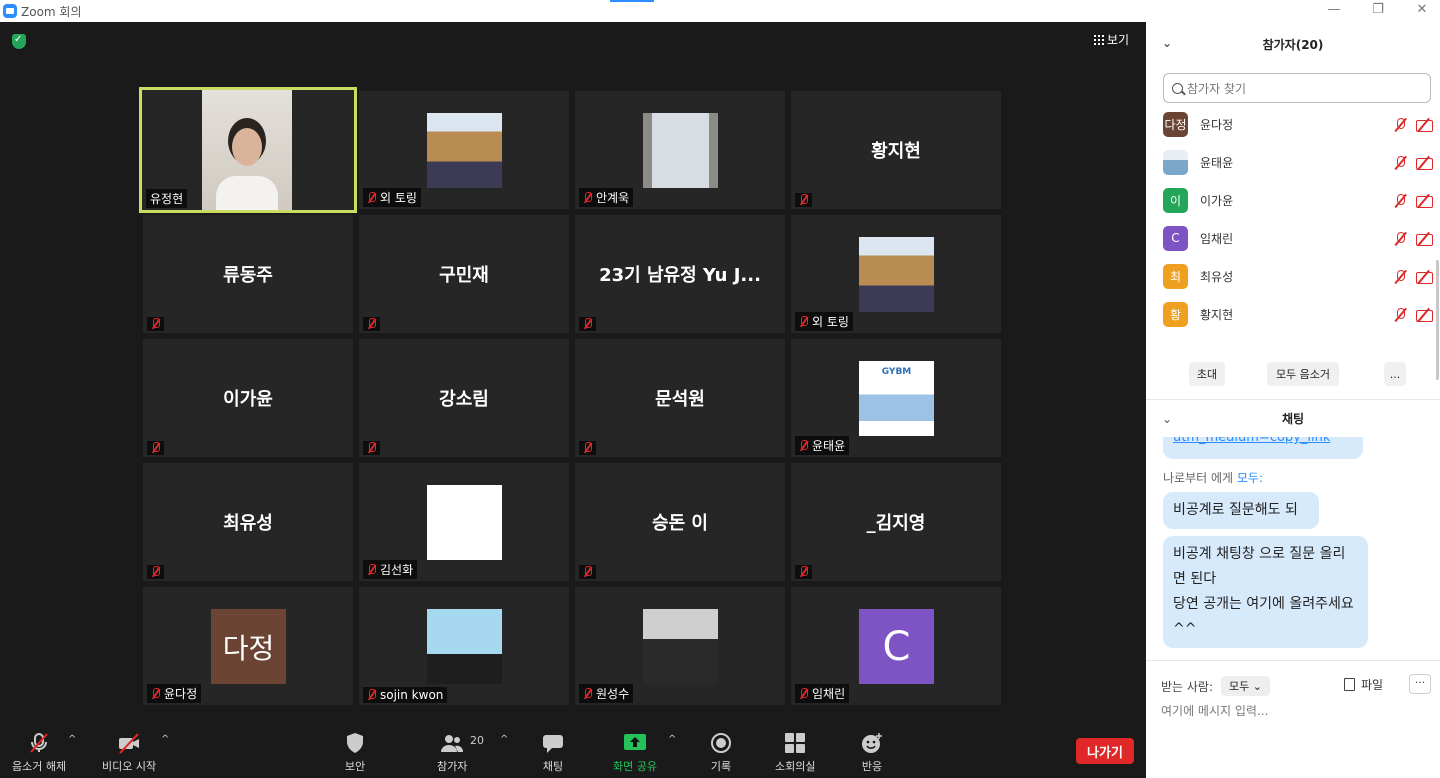  I want to click on participant-avatar, so click(1175, 162).